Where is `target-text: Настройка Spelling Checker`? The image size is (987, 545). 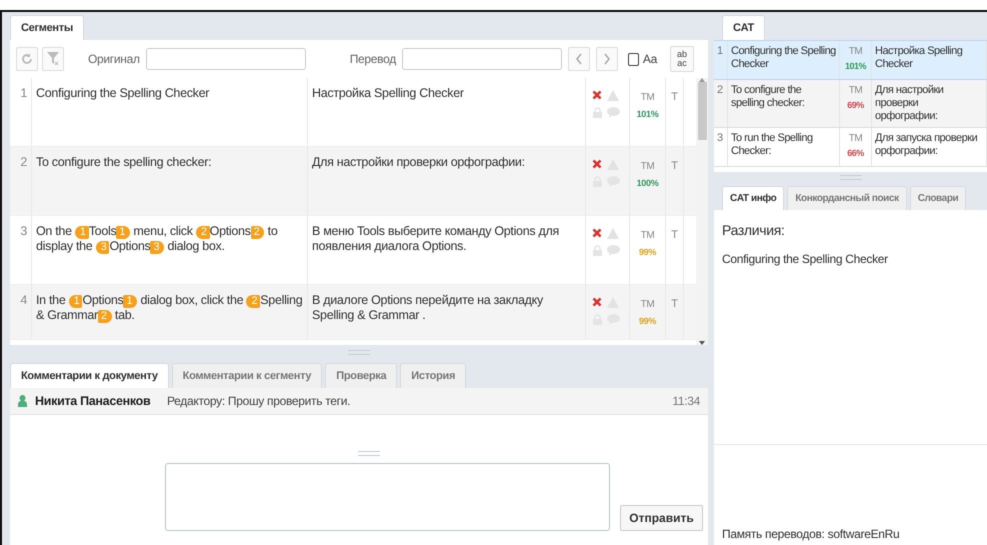 target-text: Настройка Spelling Checker is located at coordinates (447, 112).